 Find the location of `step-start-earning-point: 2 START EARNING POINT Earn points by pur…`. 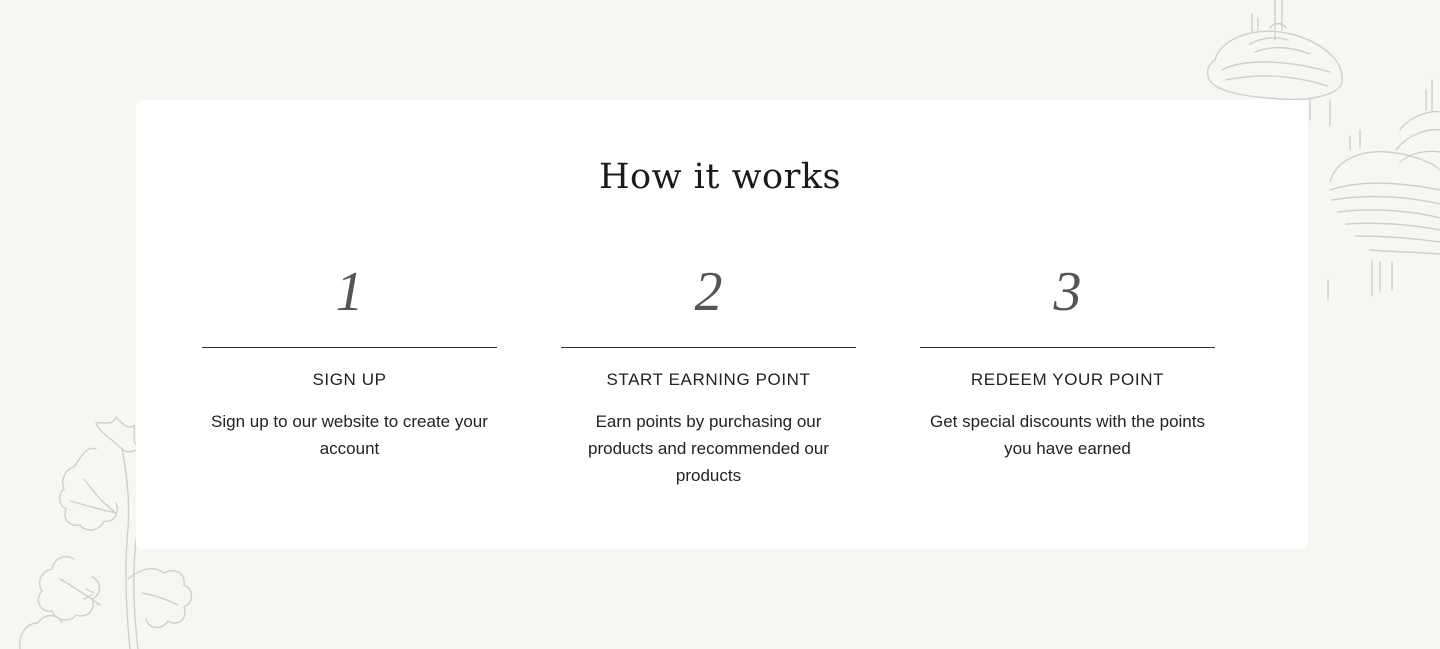

step-start-earning-point: 2 START EARNING POINT Earn points by pur… is located at coordinates (708, 372).